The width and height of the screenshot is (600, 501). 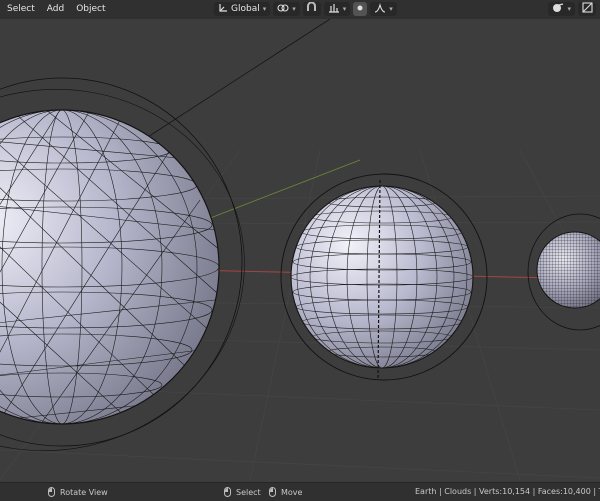 I want to click on viewport-shading-dropdown: ▾, so click(x=561, y=9).